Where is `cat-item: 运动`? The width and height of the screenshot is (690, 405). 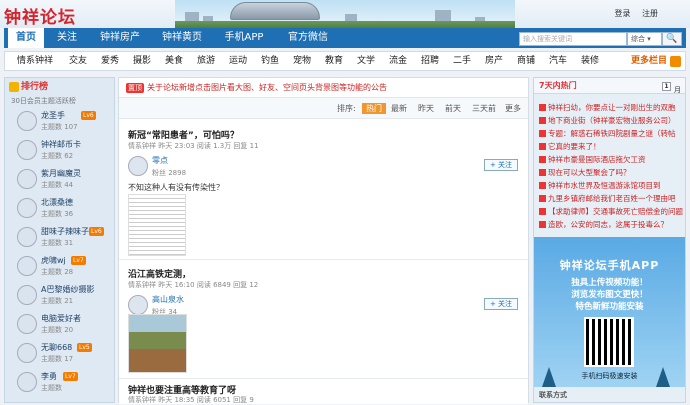 cat-item: 运动 is located at coordinates (238, 61).